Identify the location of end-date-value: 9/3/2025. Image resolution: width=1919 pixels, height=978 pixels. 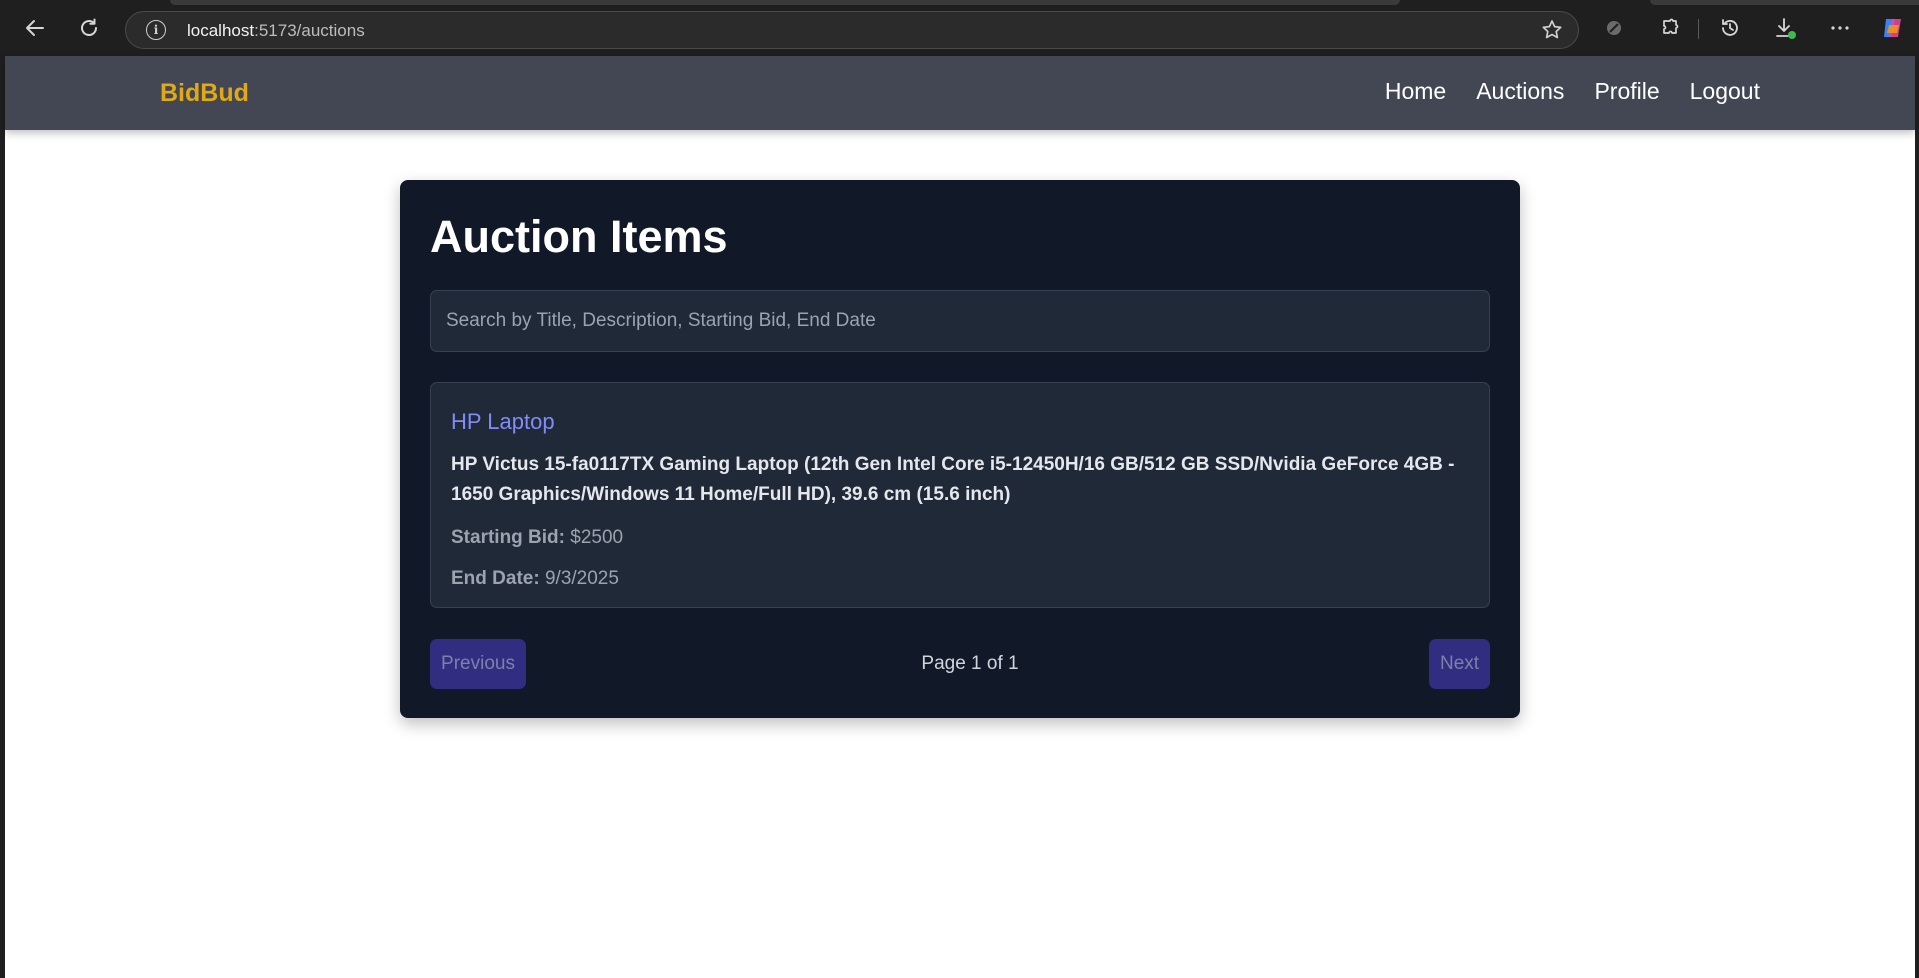
(581, 578).